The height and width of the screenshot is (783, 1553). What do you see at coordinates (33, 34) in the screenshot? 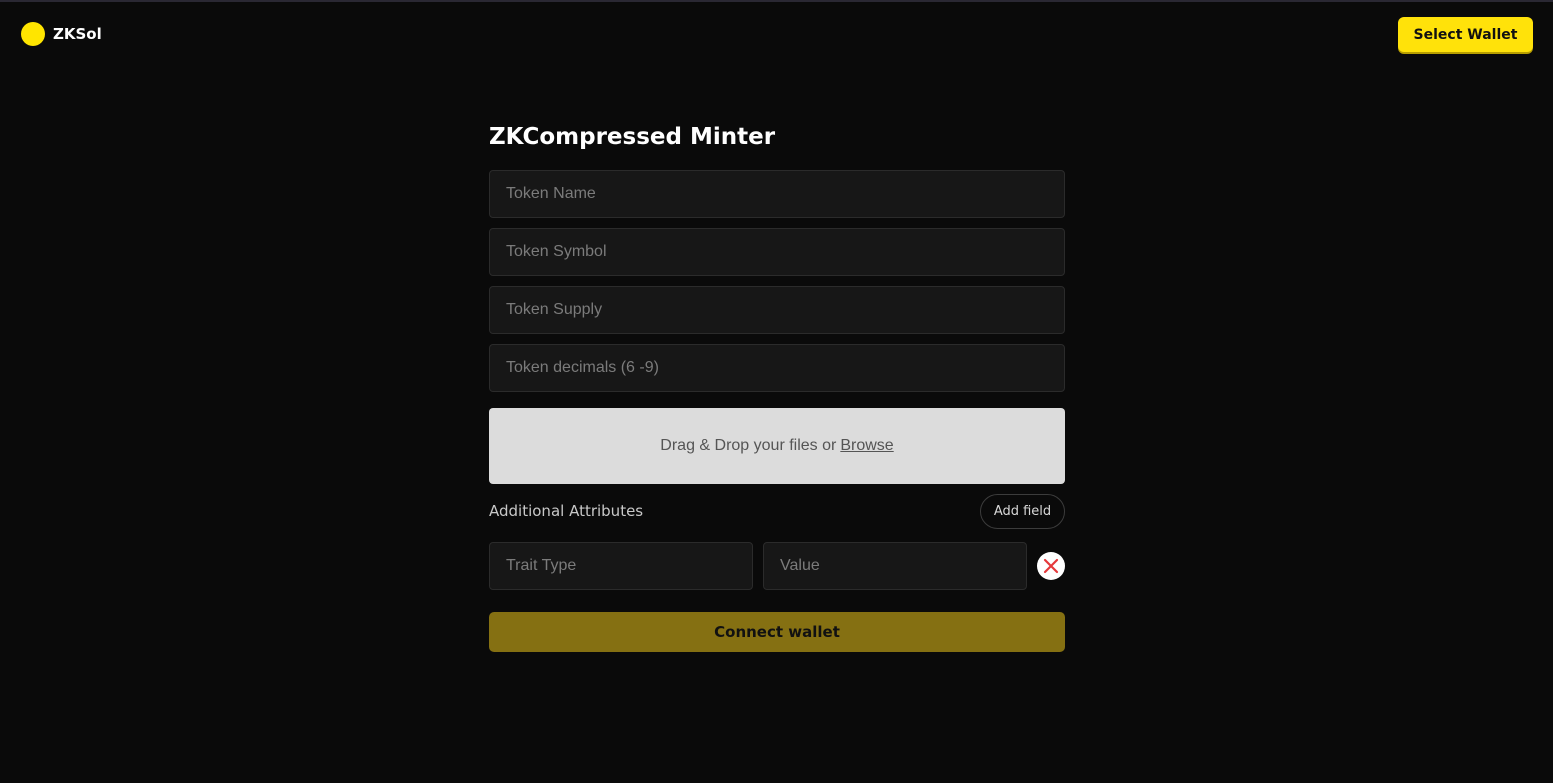
I see `brand-logo-icon` at bounding box center [33, 34].